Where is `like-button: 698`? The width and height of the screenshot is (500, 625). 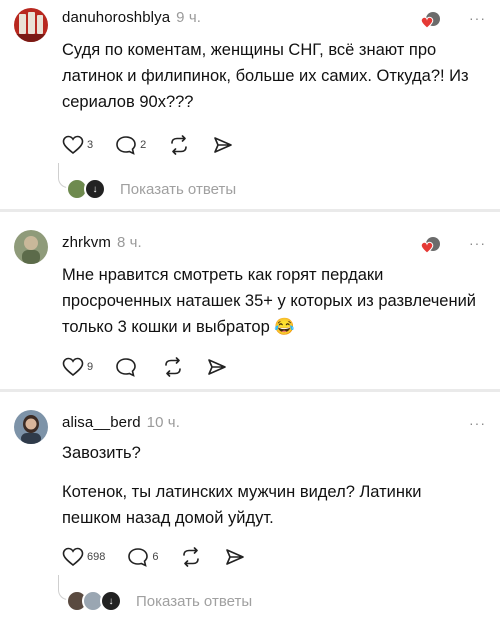 like-button: 698 is located at coordinates (83, 557).